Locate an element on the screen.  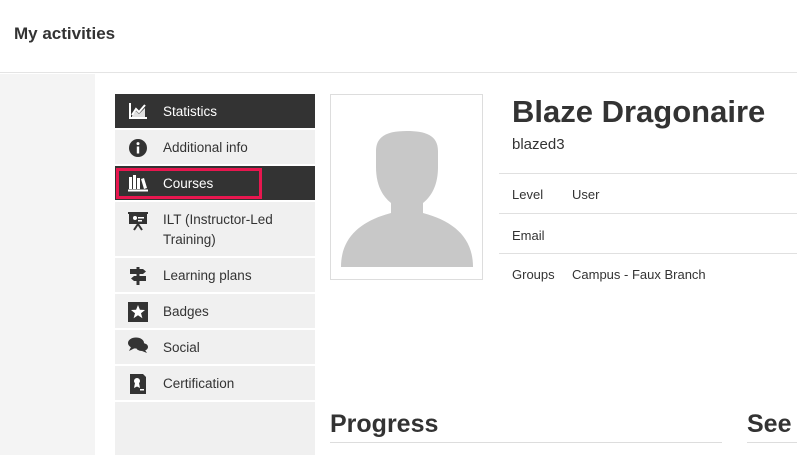
avatar is located at coordinates (406, 187).